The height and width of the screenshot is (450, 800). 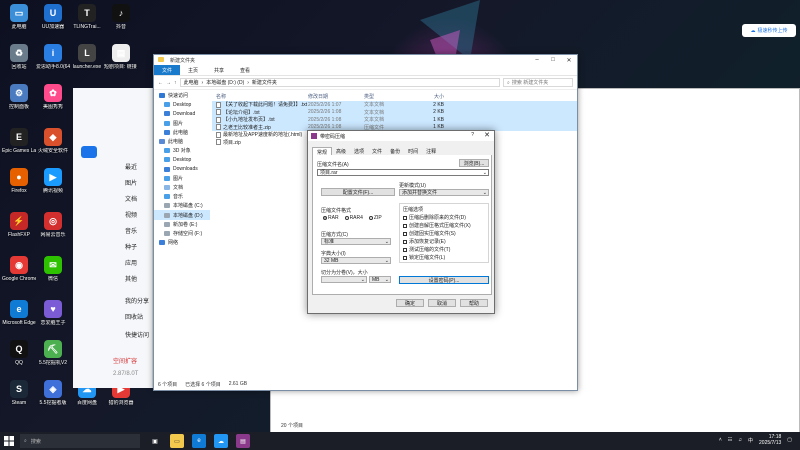 What do you see at coordinates (177, 441) in the screenshot?
I see `file-explorer-taskbar-icon: ▭` at bounding box center [177, 441].